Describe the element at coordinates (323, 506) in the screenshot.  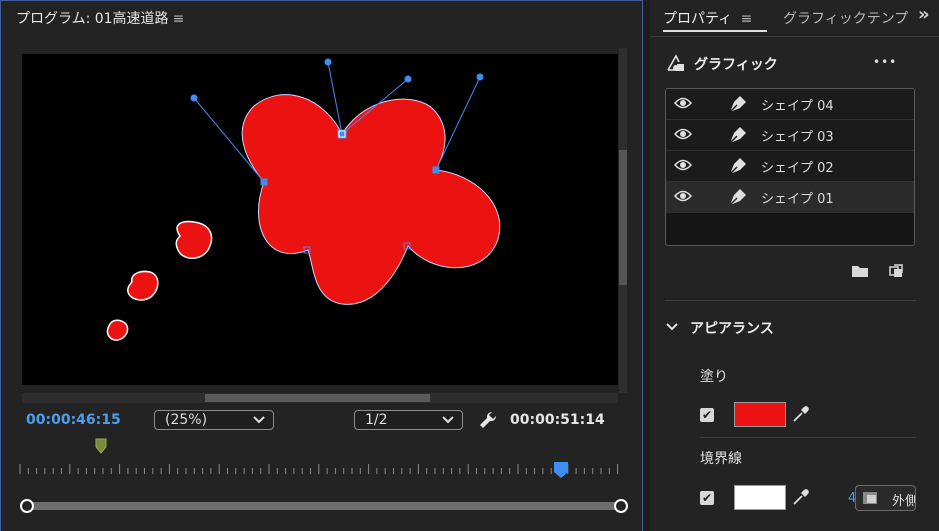
I see `zoom-range-bar` at that location.